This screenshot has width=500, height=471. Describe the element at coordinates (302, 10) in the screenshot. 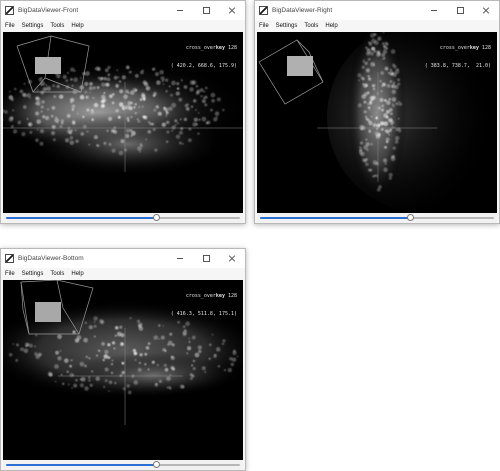

I see `window-title: BigDataViewer-Right` at that location.